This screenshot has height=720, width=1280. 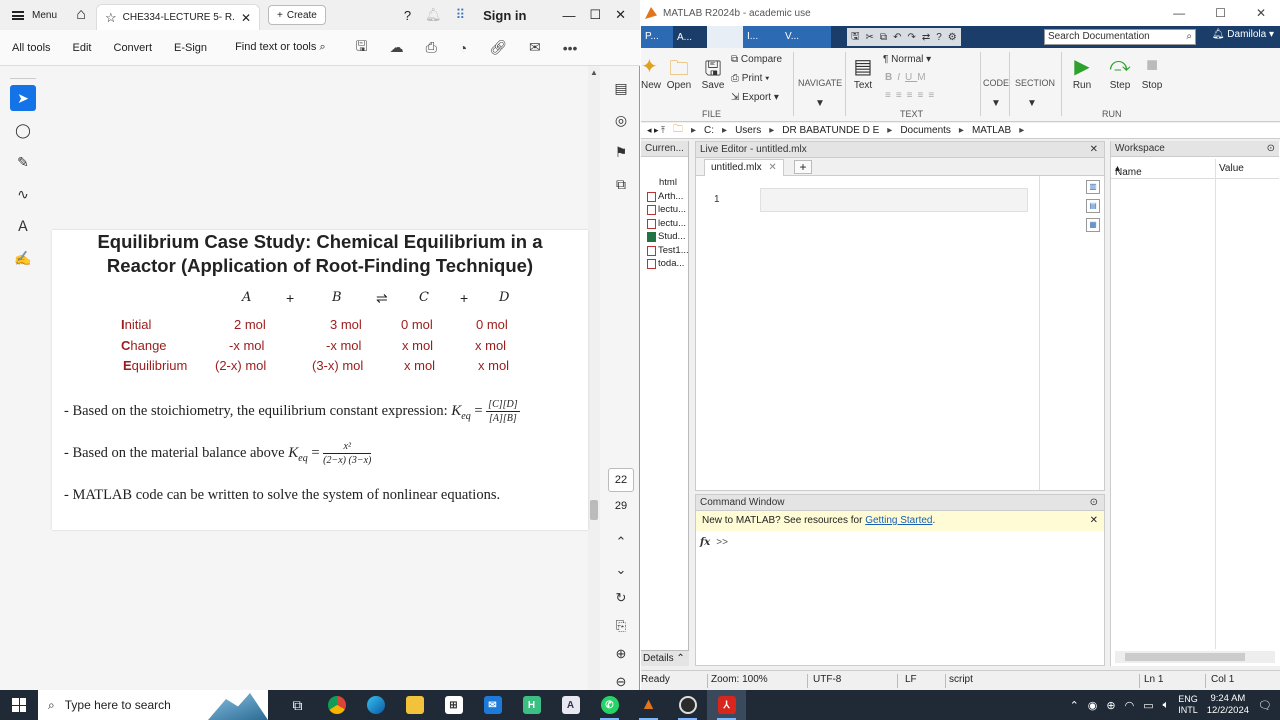 I want to click on file-explorer-icon, so click(x=414, y=705).